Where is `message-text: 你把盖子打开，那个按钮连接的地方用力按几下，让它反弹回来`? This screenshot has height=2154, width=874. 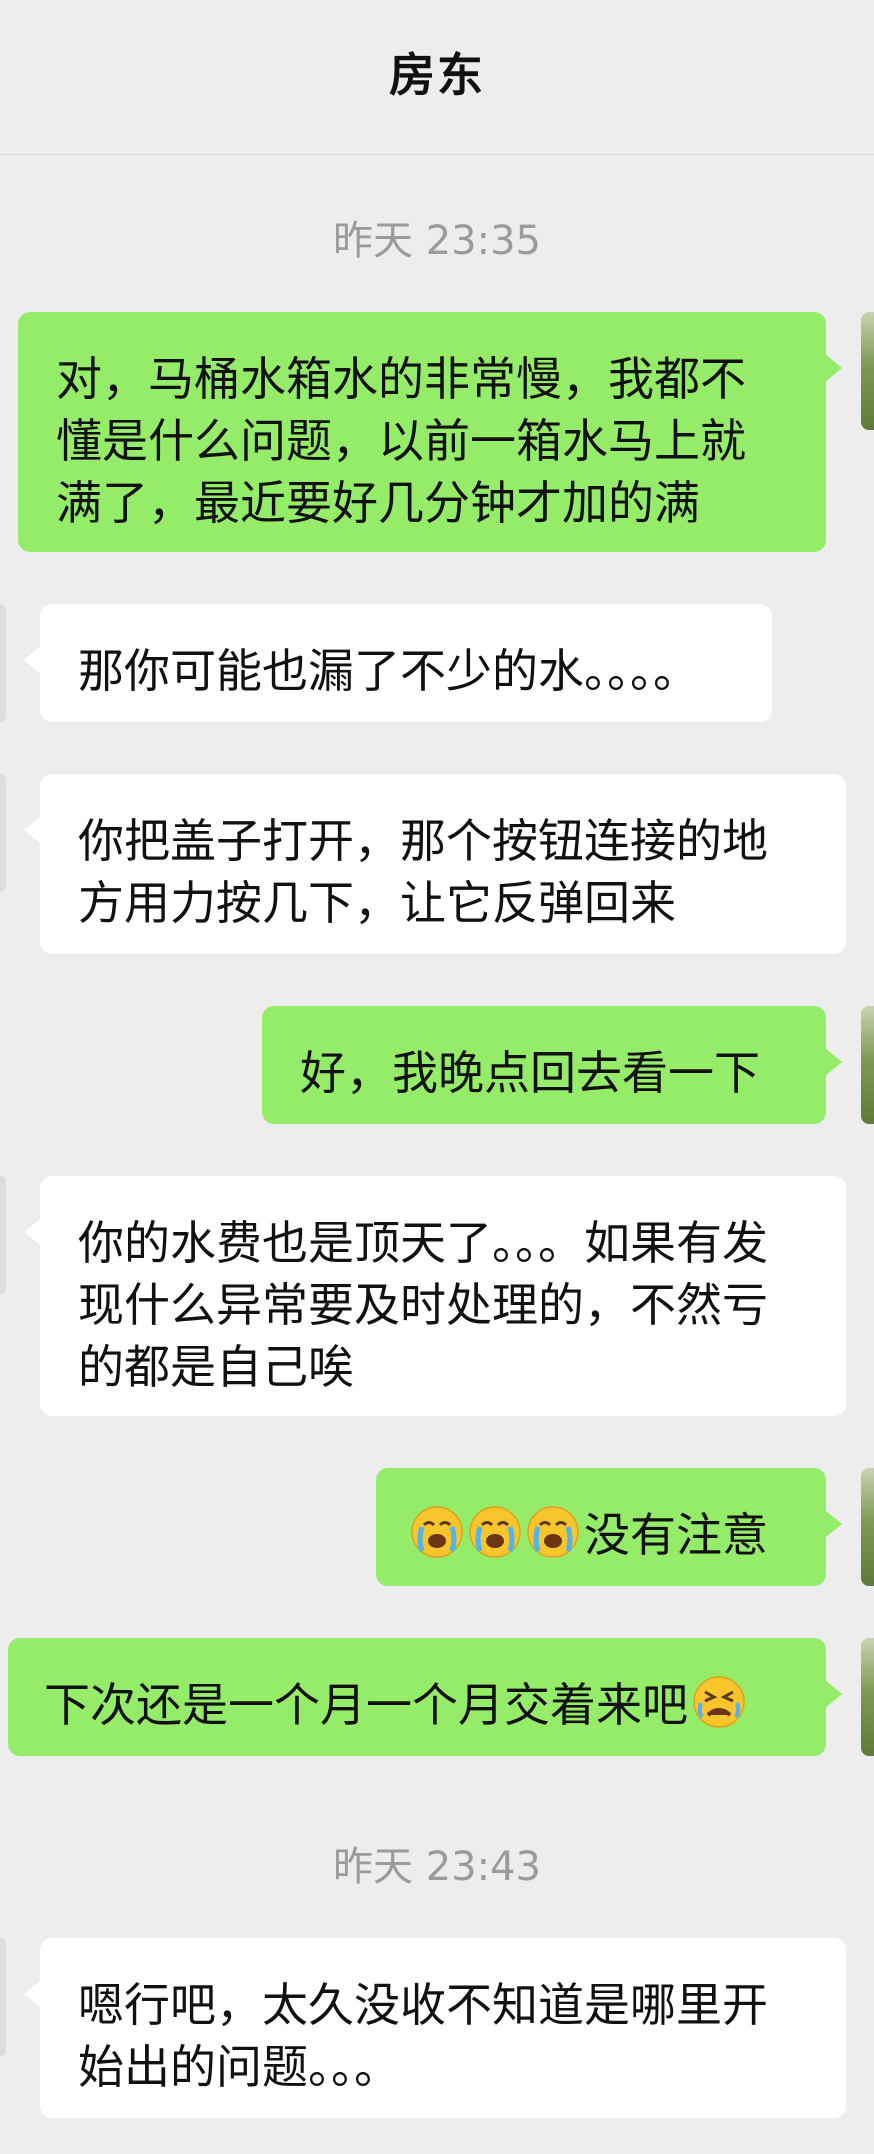 message-text: 你把盖子打开，那个按钮连接的地方用力按几下，让它反弹回来 is located at coordinates (423, 872).